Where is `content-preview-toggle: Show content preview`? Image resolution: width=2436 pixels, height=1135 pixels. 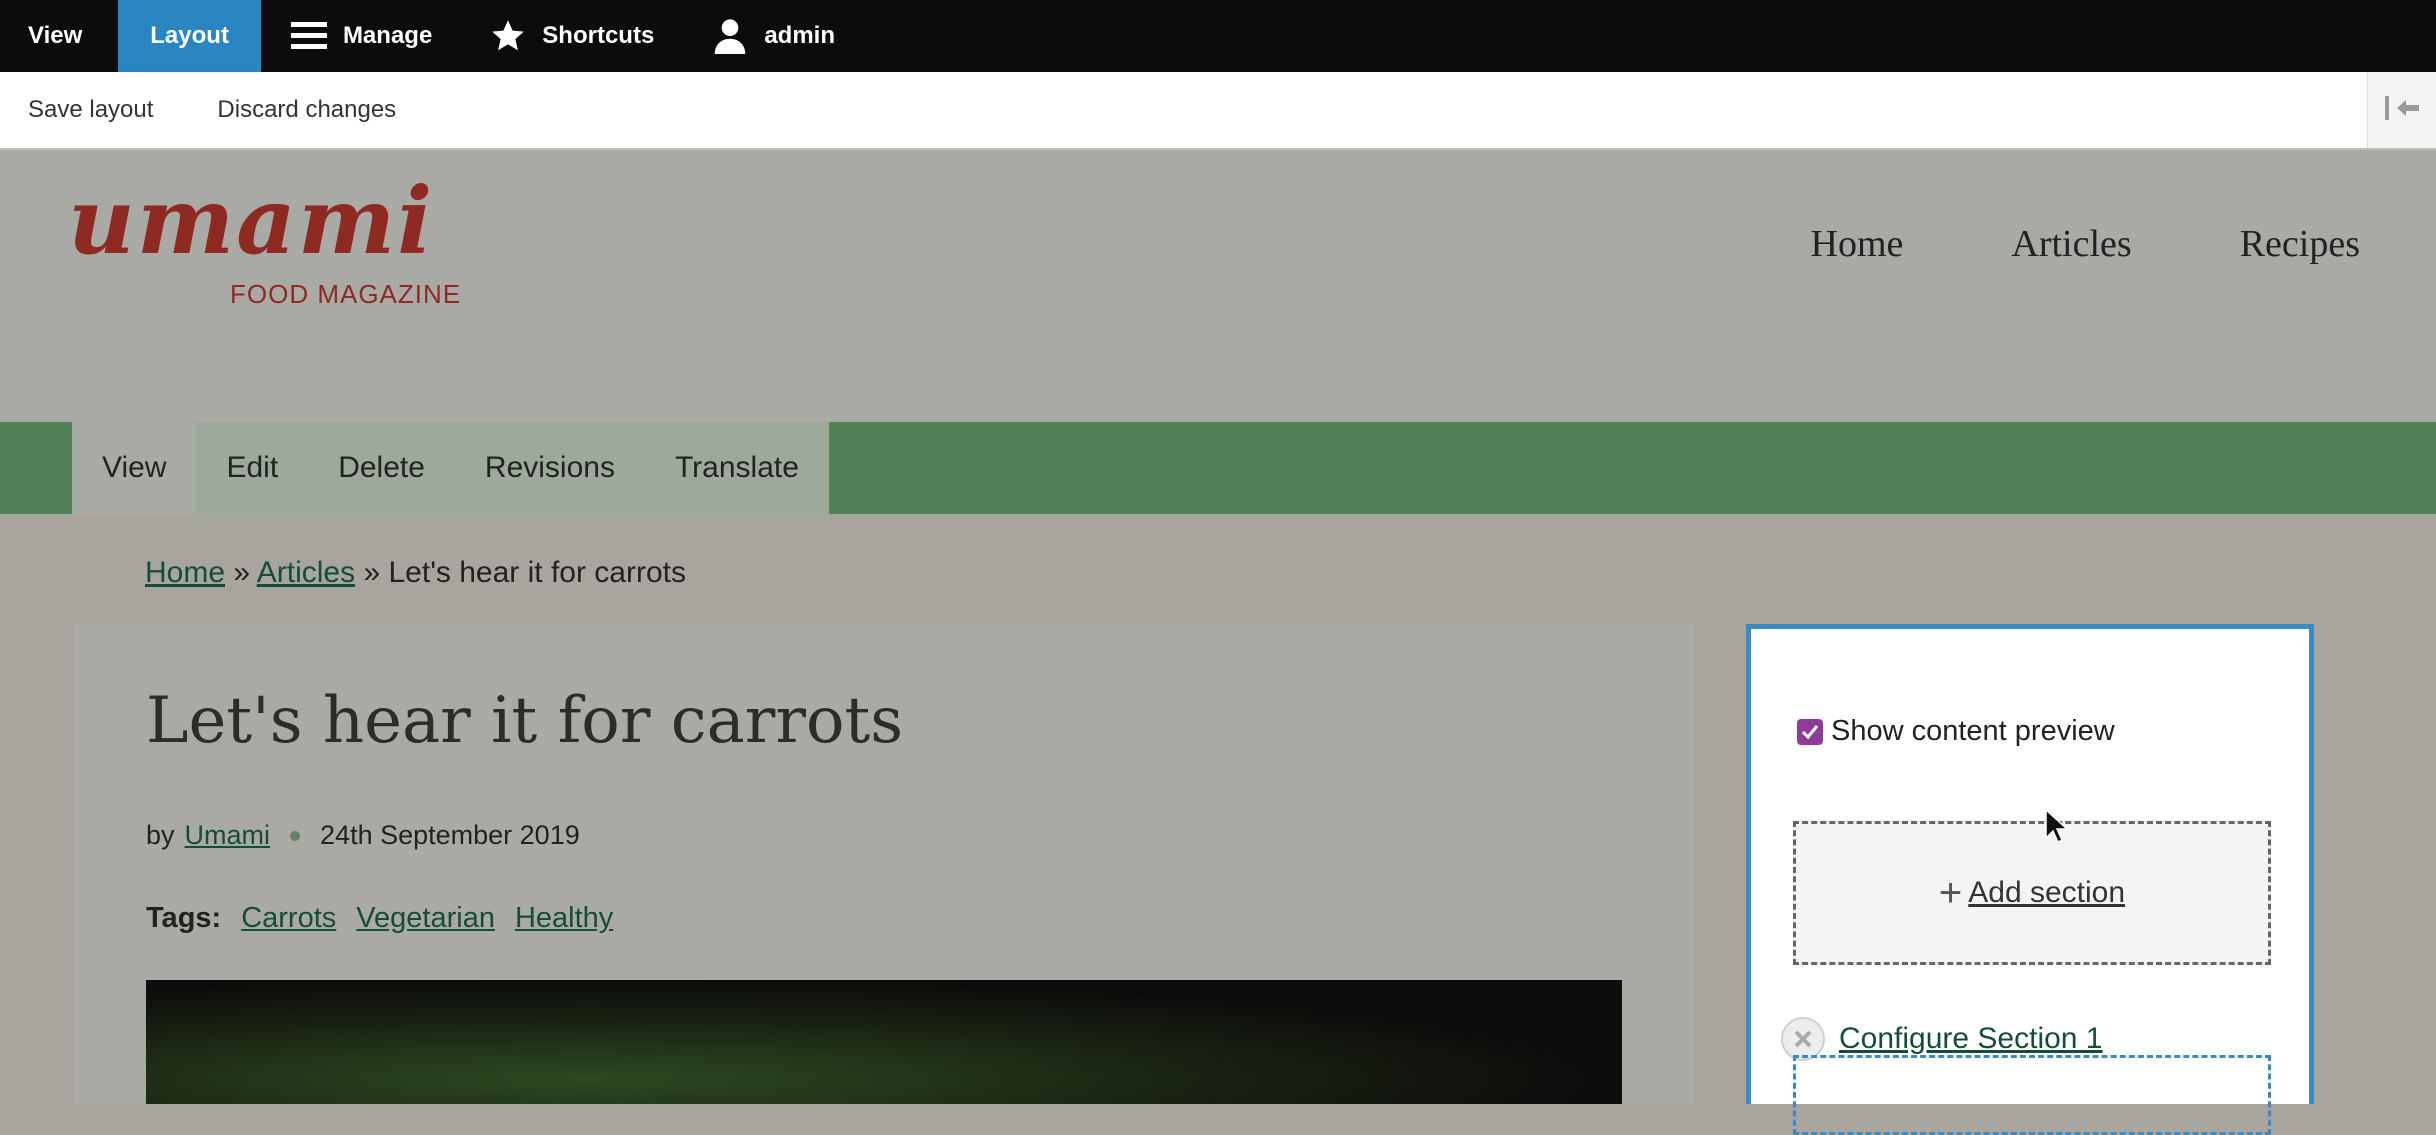
content-preview-toggle: Show content preview is located at coordinates (1956, 731).